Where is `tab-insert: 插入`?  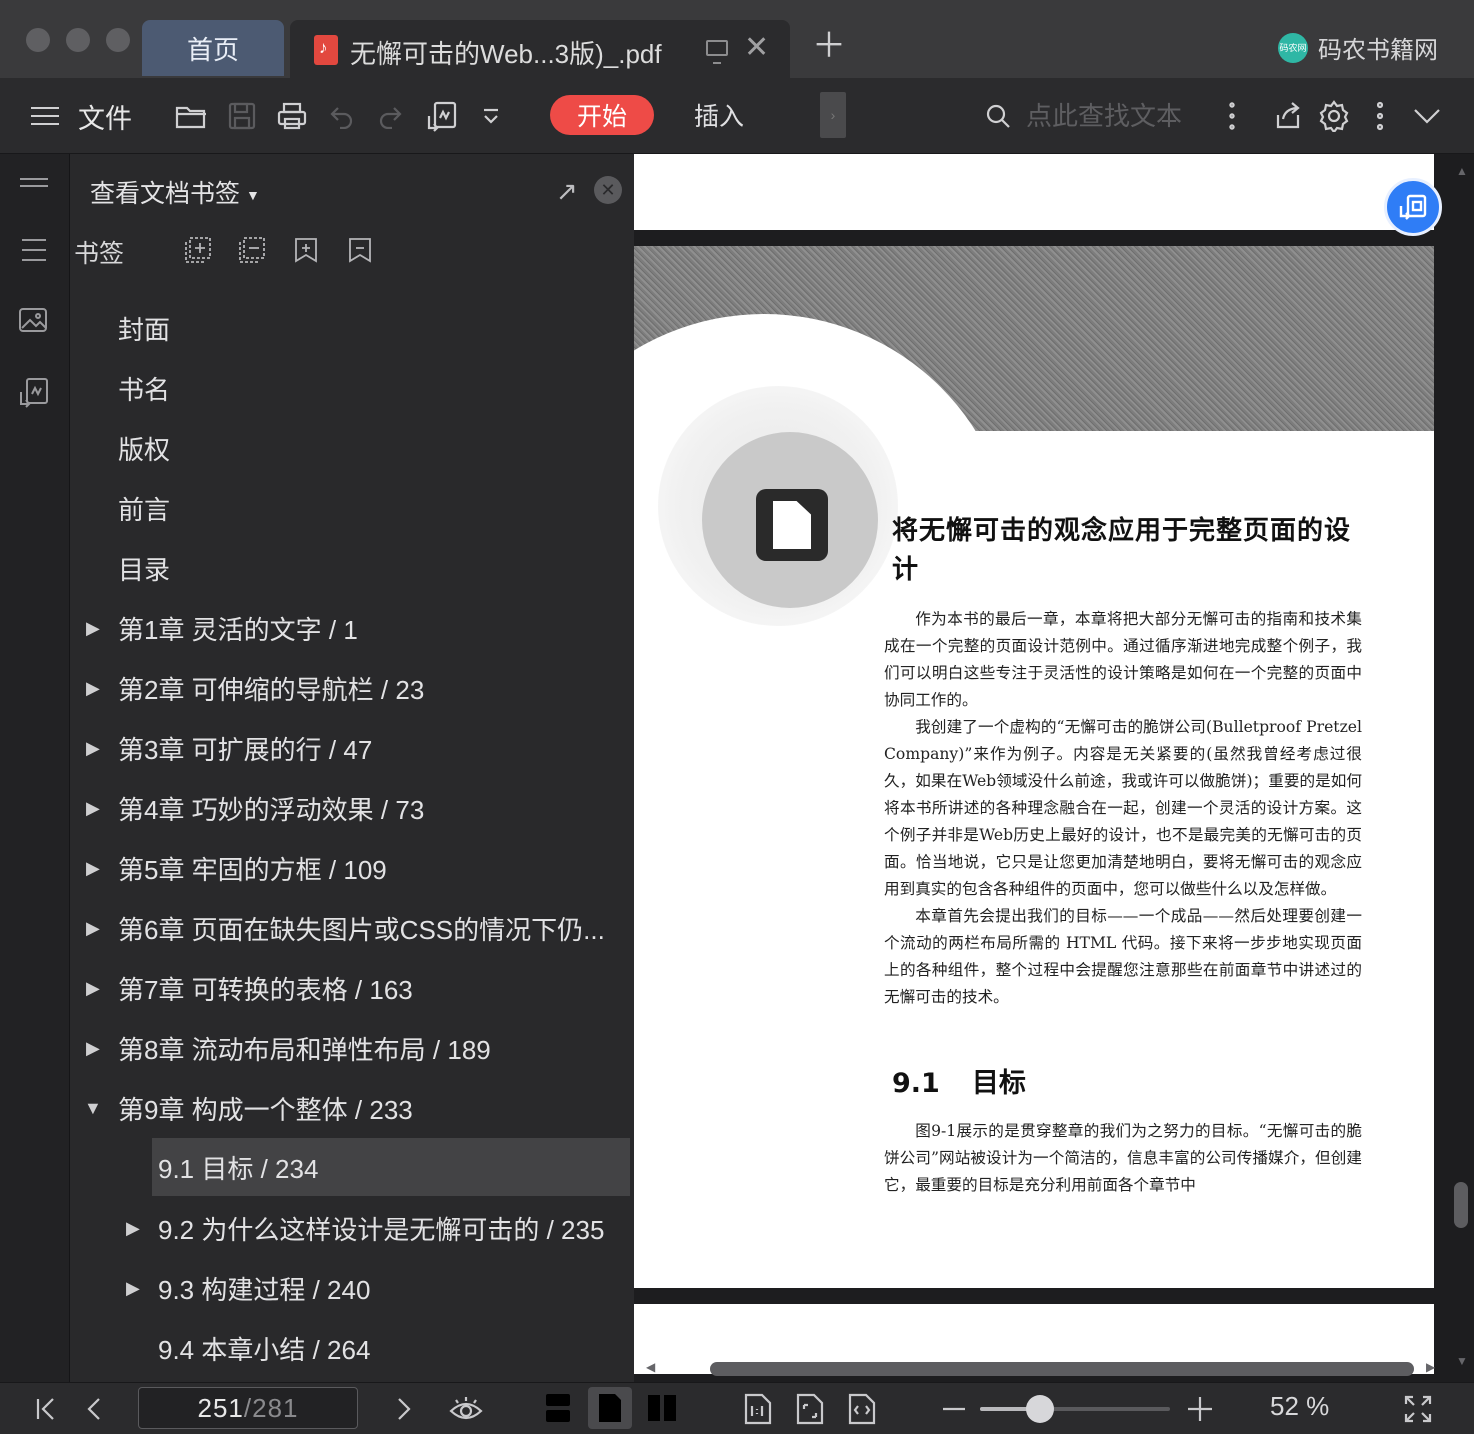
tab-insert: 插入 is located at coordinates (719, 115).